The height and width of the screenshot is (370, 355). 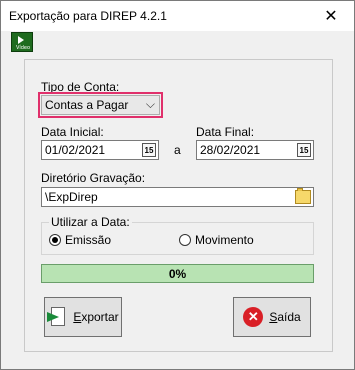 I want to click on progress-text: 0%, so click(x=177, y=274).